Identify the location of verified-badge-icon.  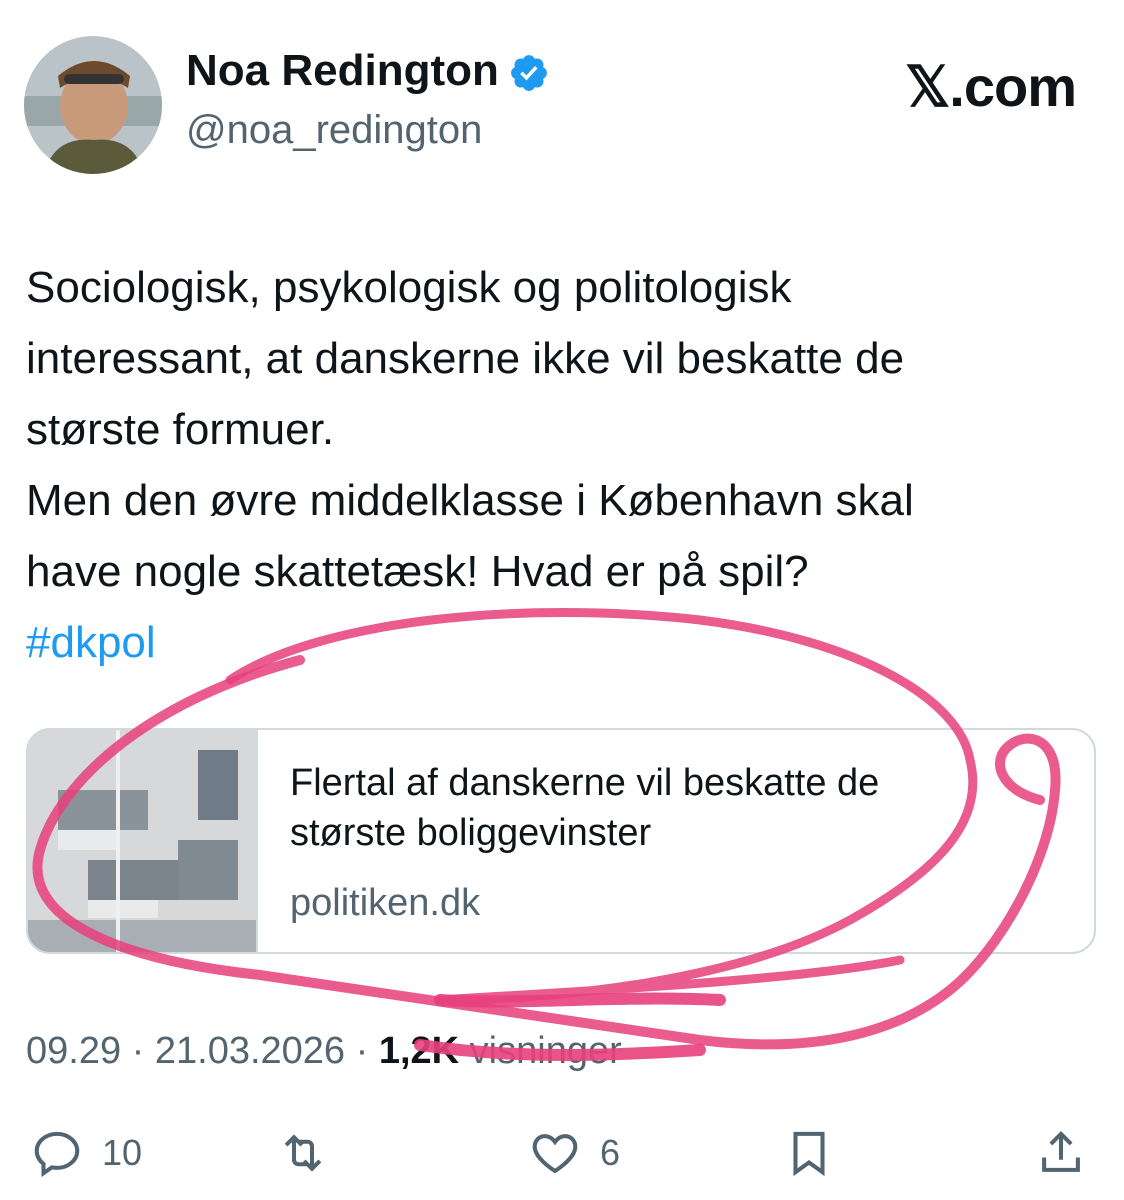
(529, 73).